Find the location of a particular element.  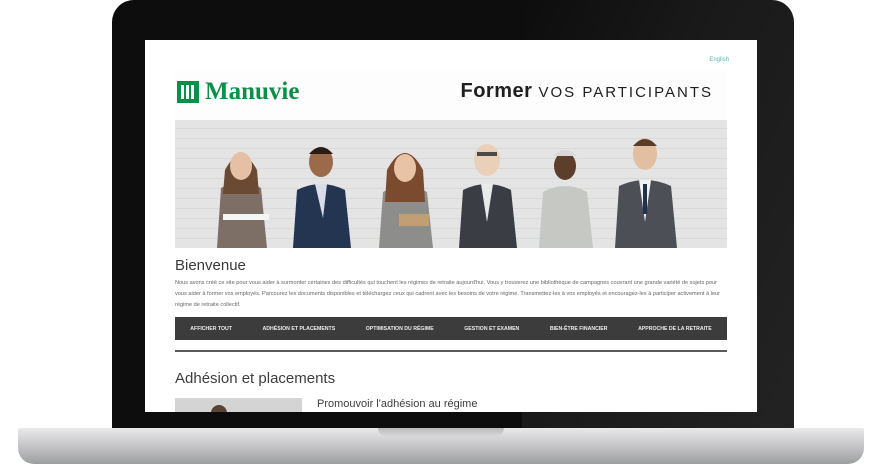

nav-financial-wellness: BIEN-ÊTRE FINANCIER is located at coordinates (579, 329).